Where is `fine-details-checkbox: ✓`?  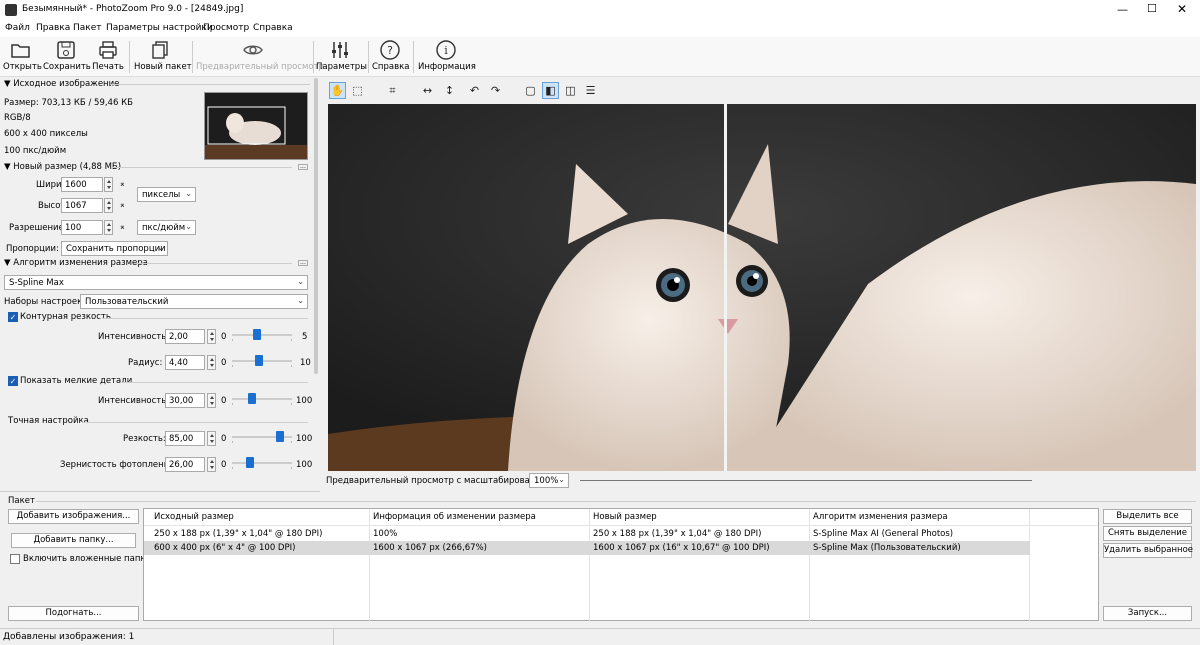
fine-details-checkbox: ✓ is located at coordinates (13, 381).